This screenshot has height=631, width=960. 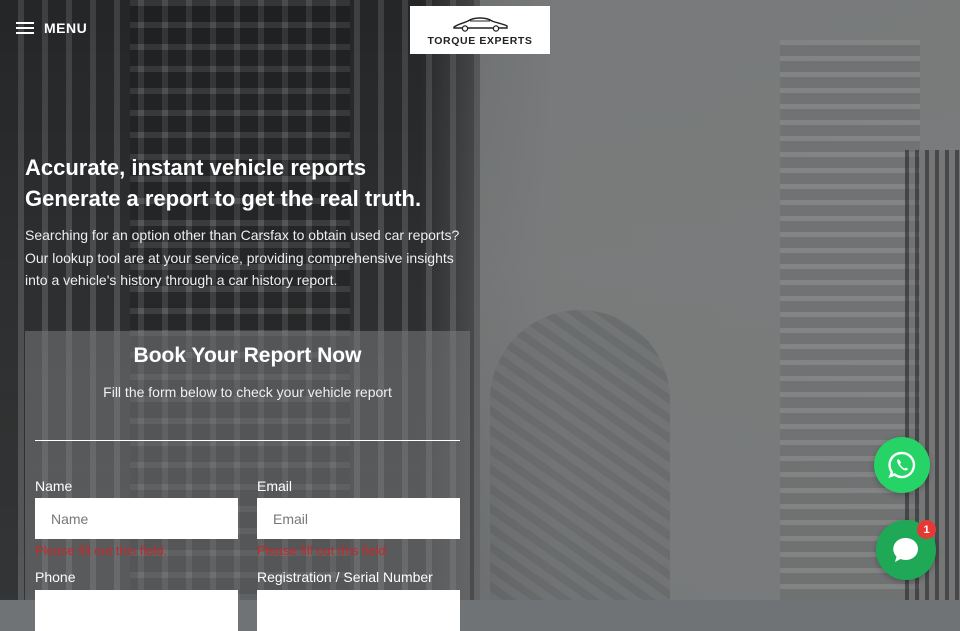 What do you see at coordinates (247, 440) in the screenshot?
I see `form-divider` at bounding box center [247, 440].